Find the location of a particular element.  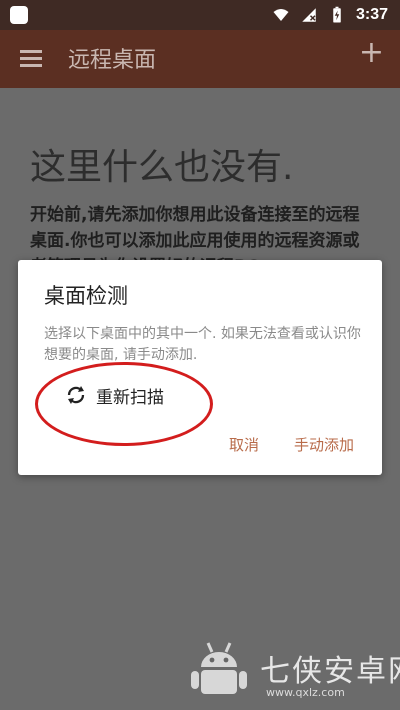

add-icon: + is located at coordinates (371, 53).